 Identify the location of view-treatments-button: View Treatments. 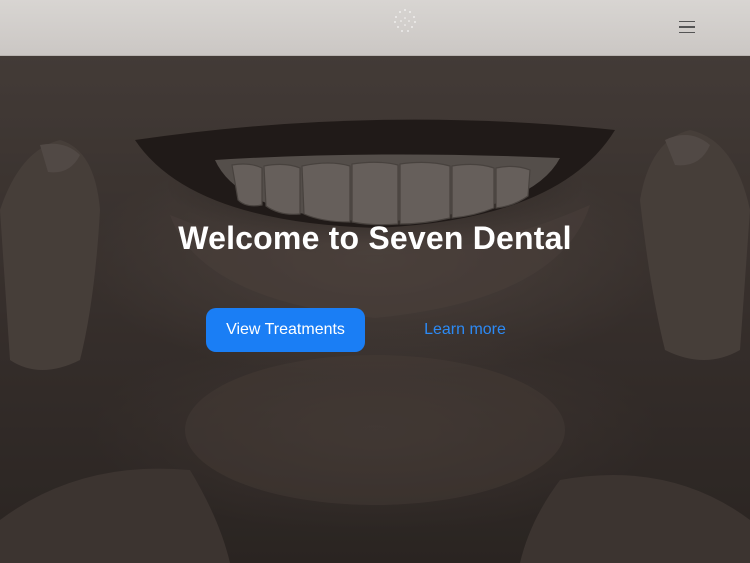
(285, 330).